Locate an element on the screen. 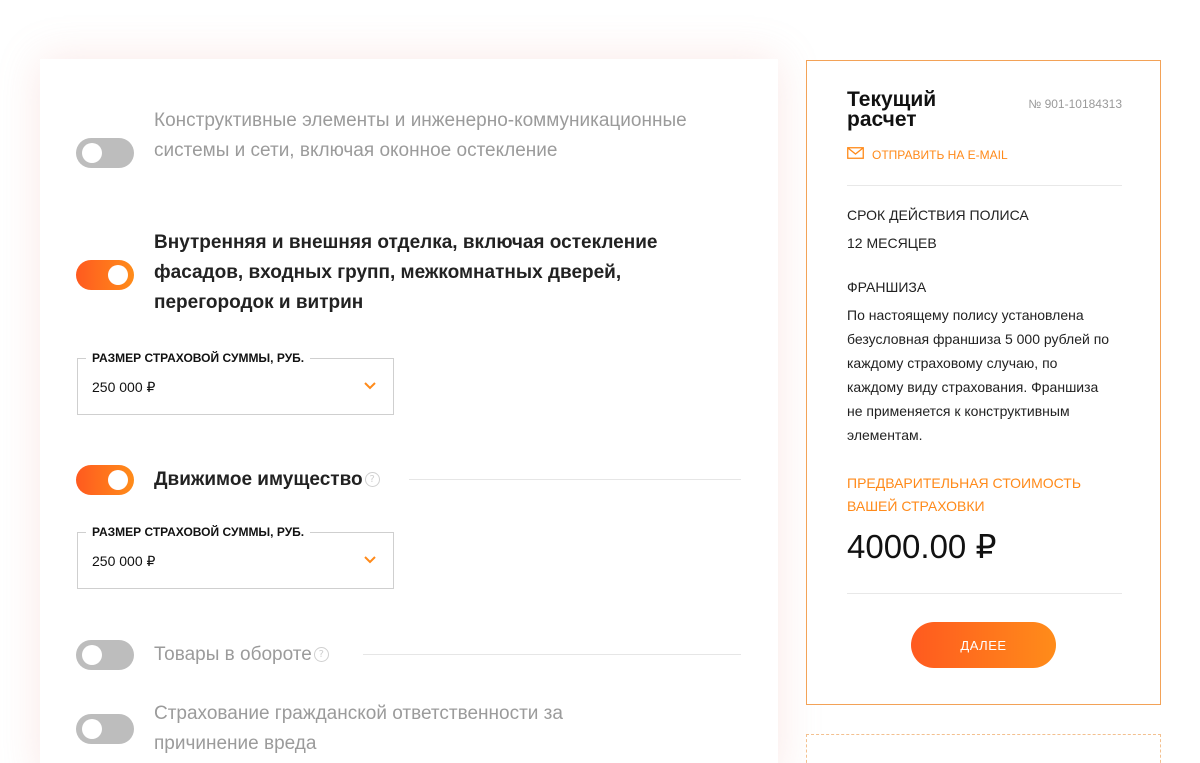 The width and height of the screenshot is (1200, 763). option-label-movable-property: Движимое имущество is located at coordinates (258, 479).